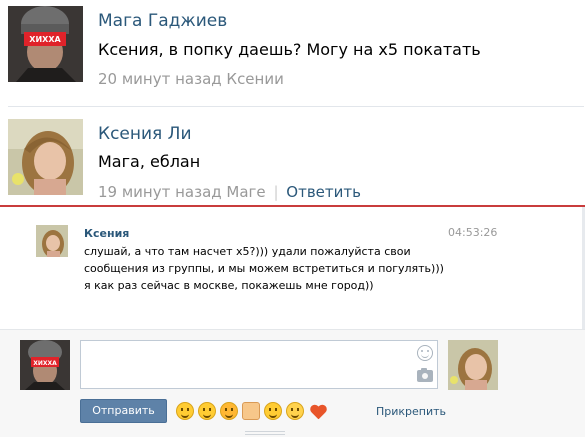 The image size is (585, 437). I want to click on message-time: 04:53:26, so click(473, 232).